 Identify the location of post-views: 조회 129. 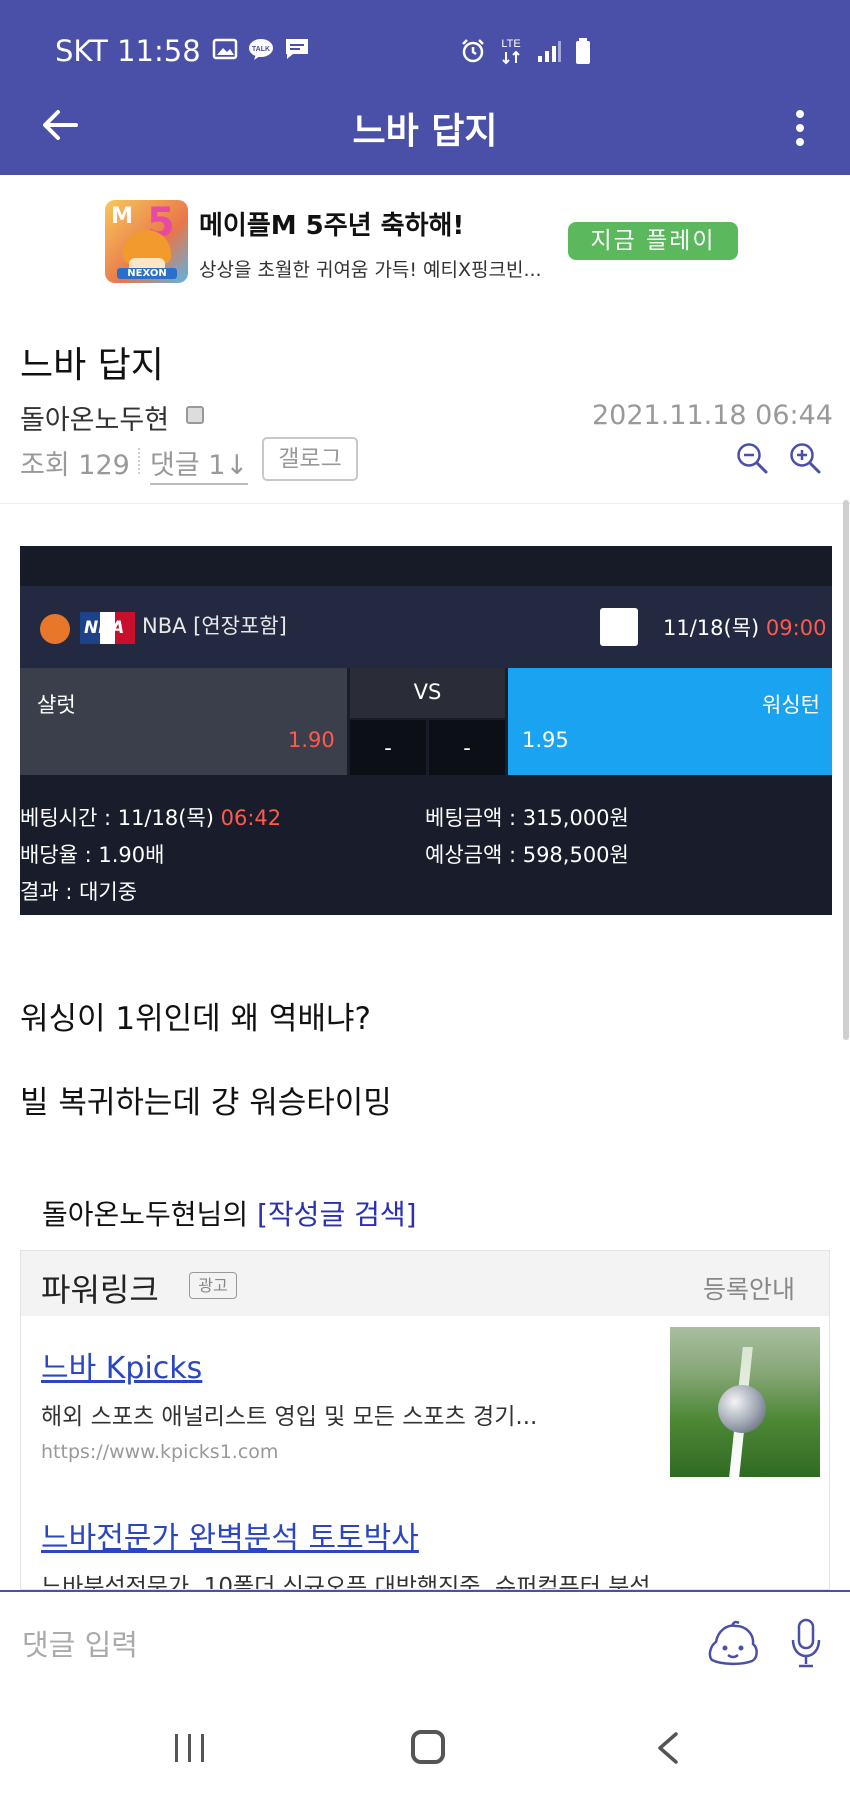
(75, 465).